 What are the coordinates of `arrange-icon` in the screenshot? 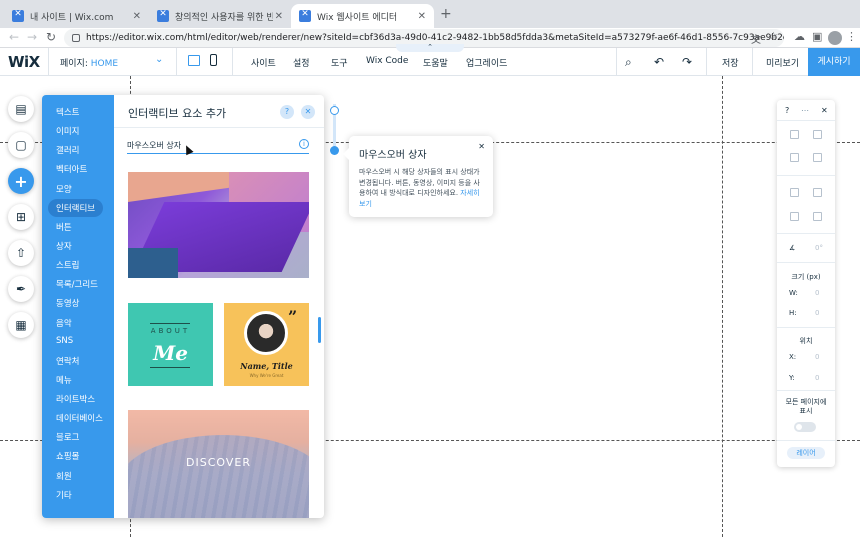 It's located at (794, 192).